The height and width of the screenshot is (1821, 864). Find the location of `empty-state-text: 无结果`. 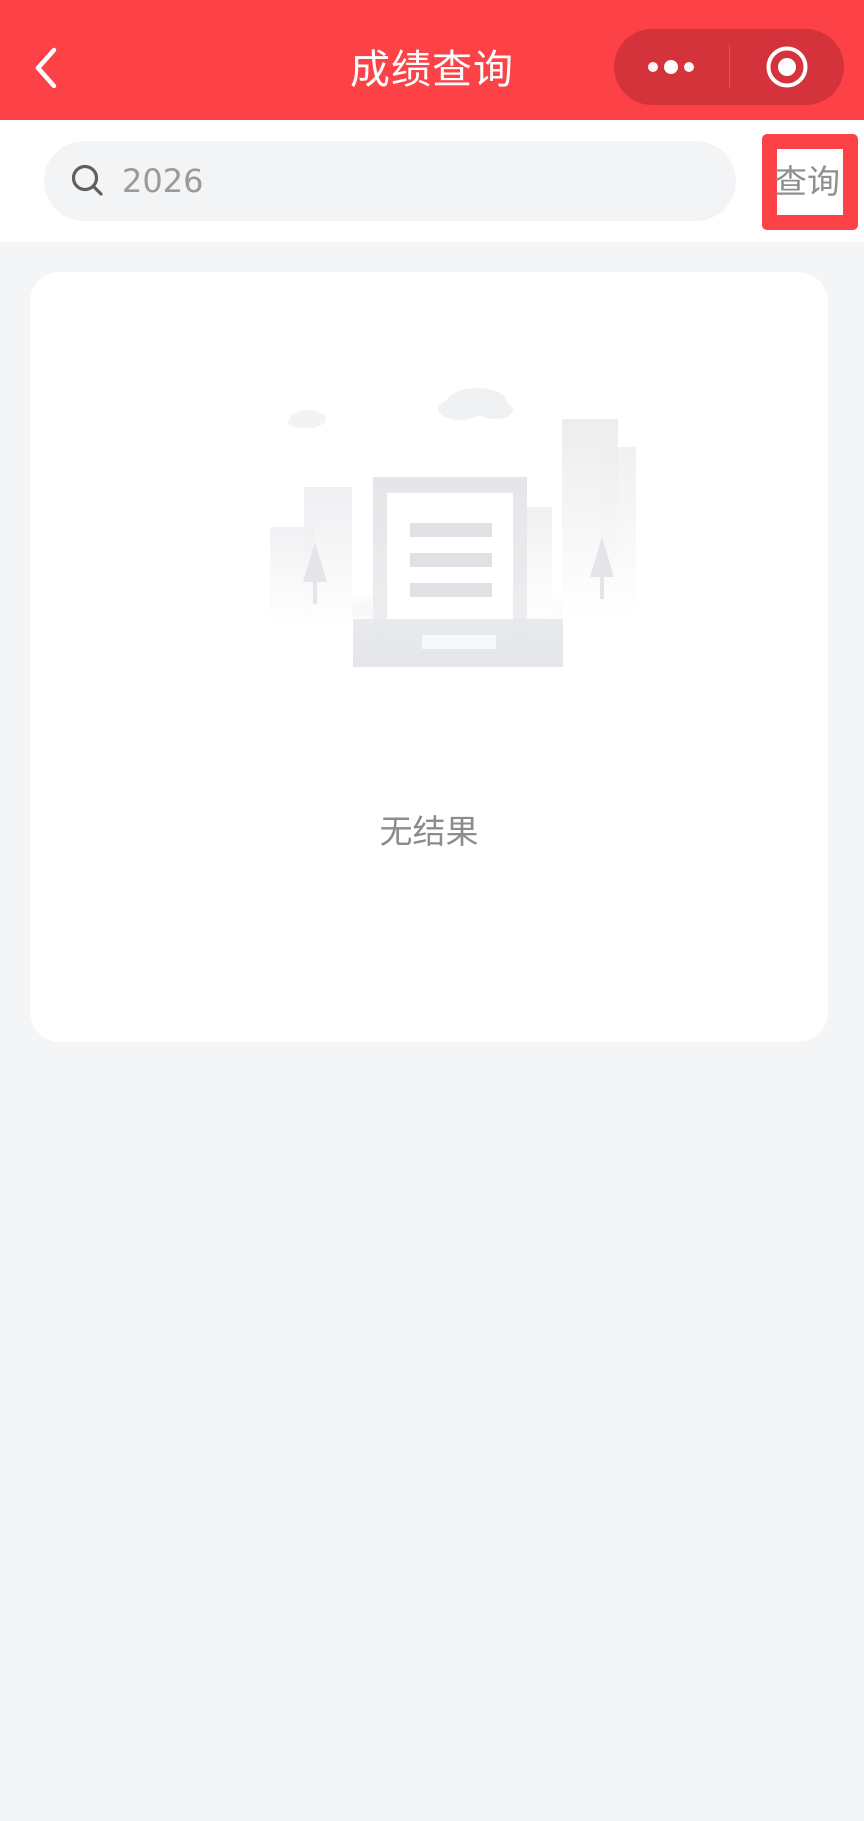

empty-state-text: 无结果 is located at coordinates (429, 831).